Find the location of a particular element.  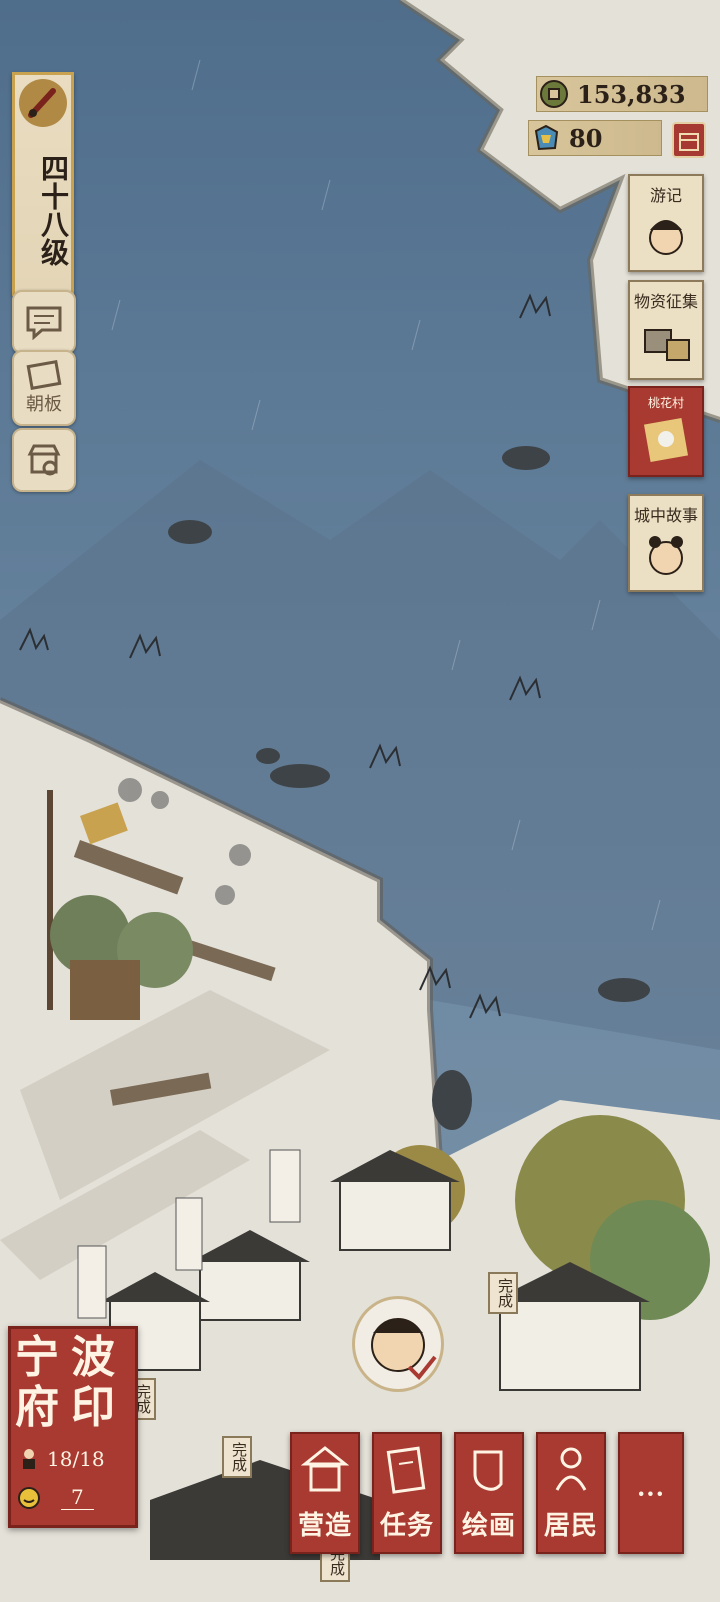

coin-counter: 153,833 is located at coordinates (622, 94).